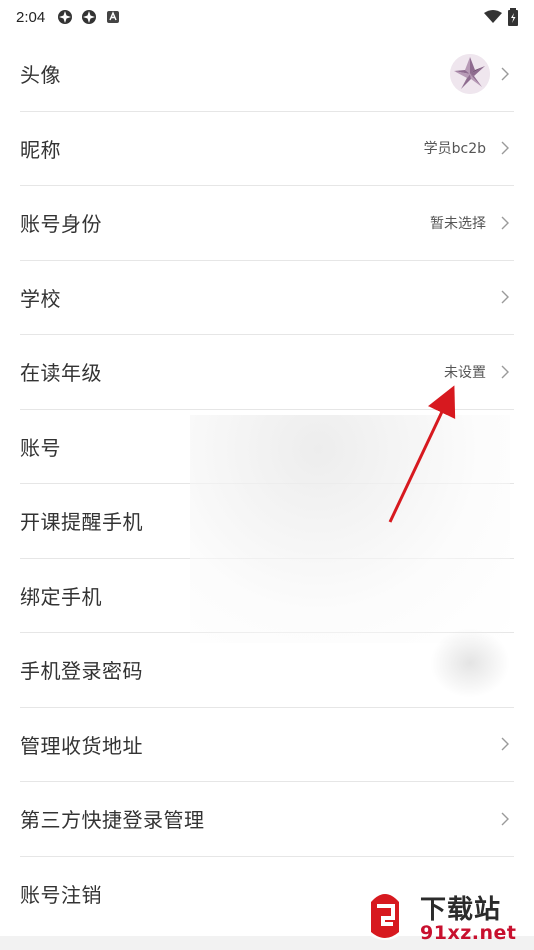  Describe the element at coordinates (81, 745) in the screenshot. I see `row-label: 管理收货地址` at that location.